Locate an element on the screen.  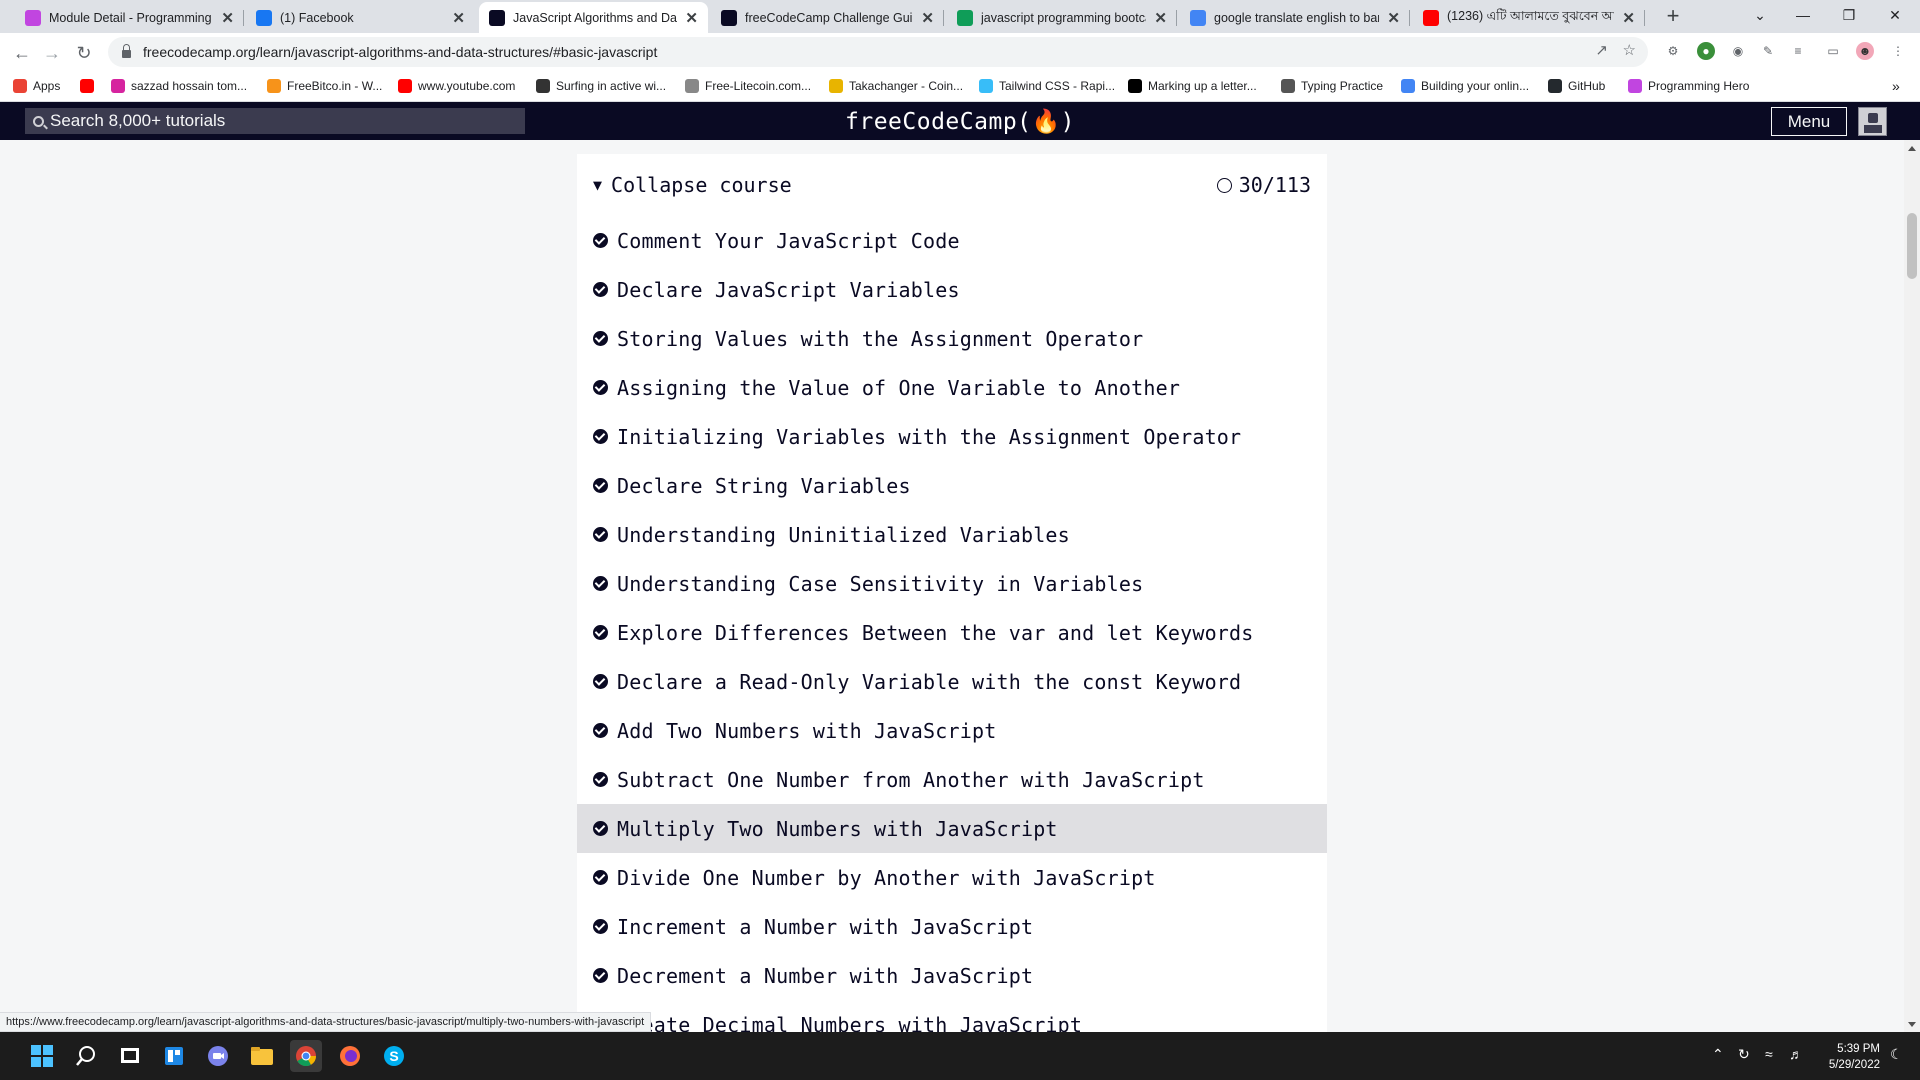
profile-avatar-icon: ☻ is located at coordinates (1865, 51).